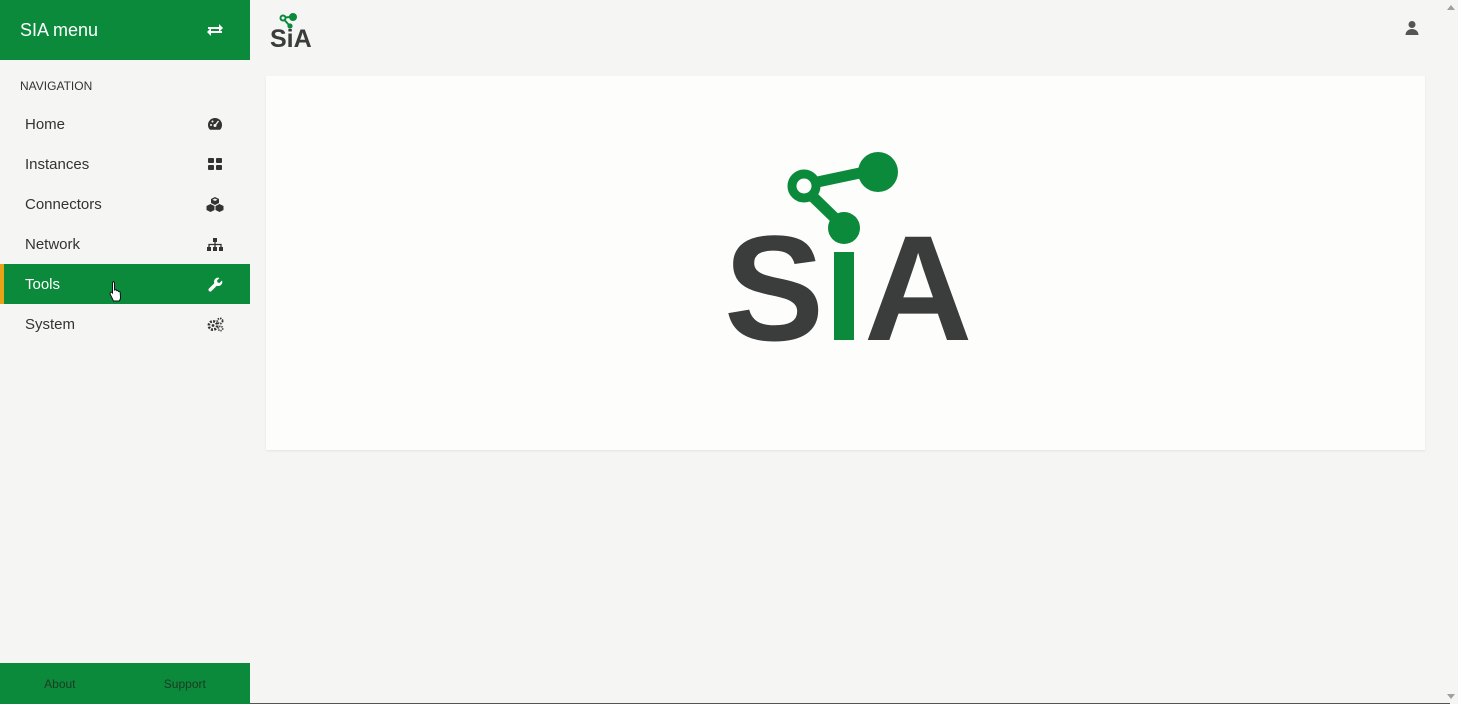 Image resolution: width=1458 pixels, height=704 pixels. What do you see at coordinates (59, 29) in the screenshot?
I see `sidebar-title: SIA menu` at bounding box center [59, 29].